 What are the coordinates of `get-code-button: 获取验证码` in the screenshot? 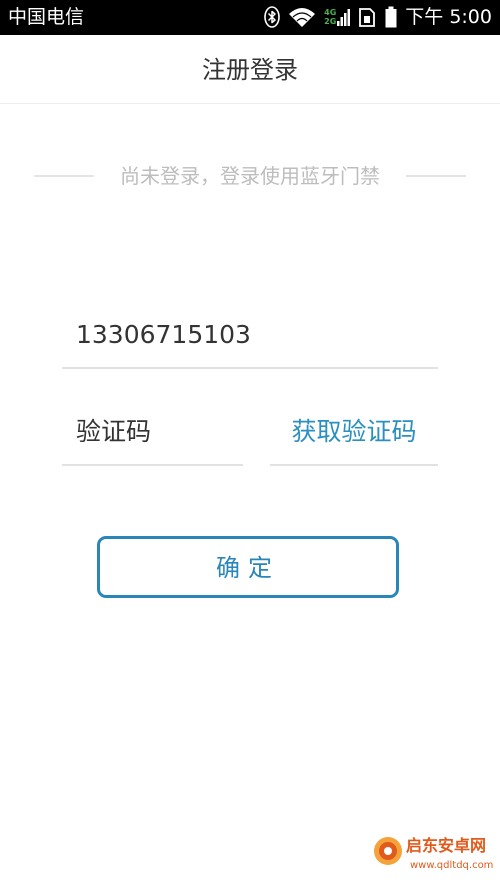 It's located at (354, 438).